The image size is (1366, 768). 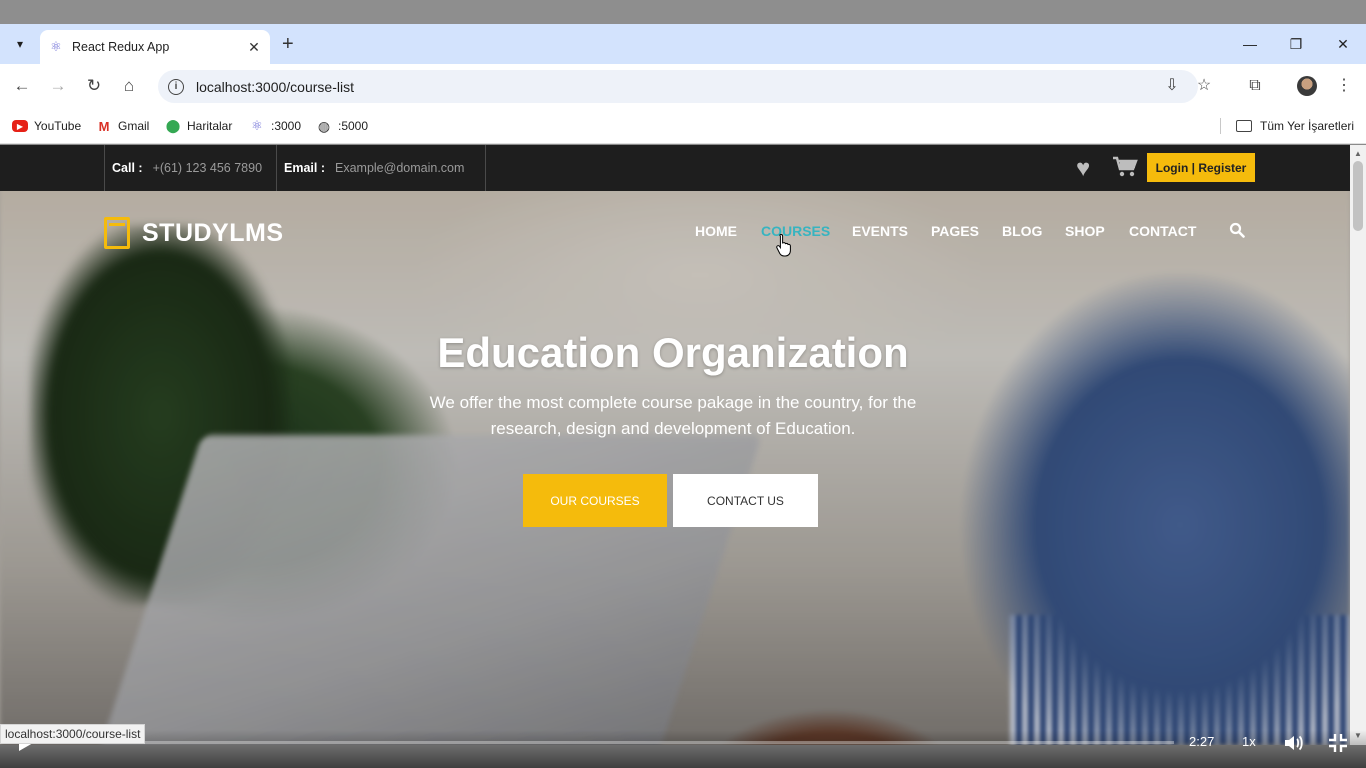 I want to click on email-label: Email :, so click(x=304, y=168).